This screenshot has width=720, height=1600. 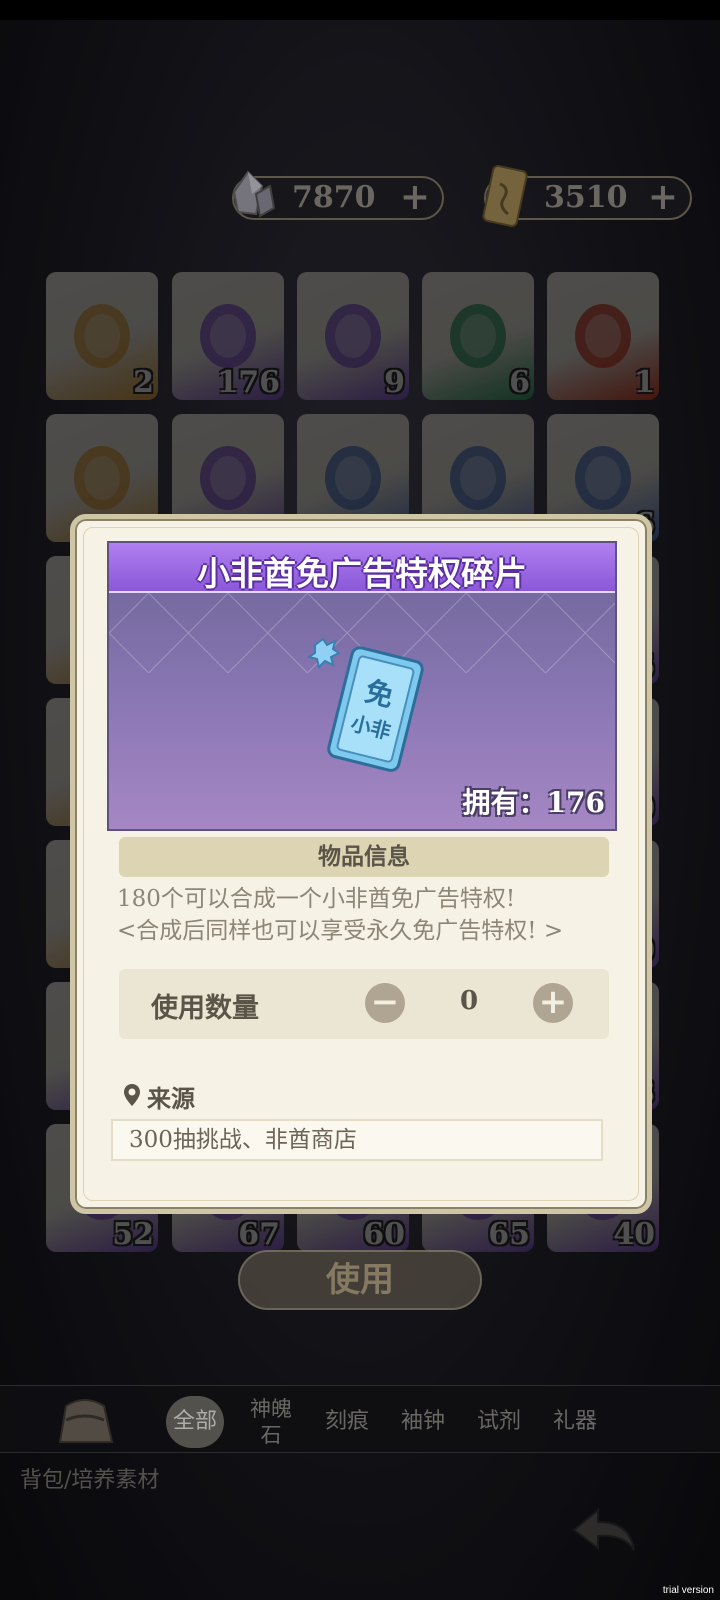 I want to click on trial-watermark: trial version, so click(x=688, y=1590).